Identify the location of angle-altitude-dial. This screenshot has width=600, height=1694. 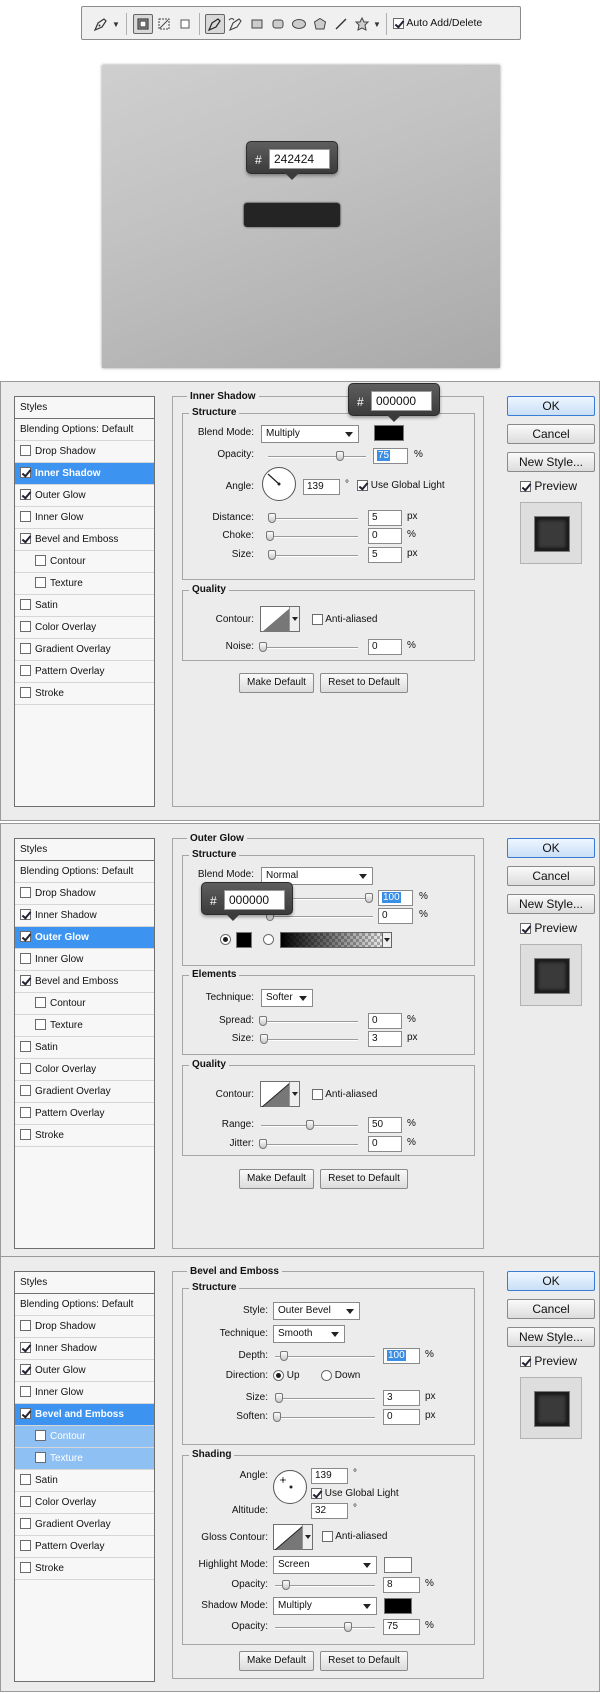
(290, 1487).